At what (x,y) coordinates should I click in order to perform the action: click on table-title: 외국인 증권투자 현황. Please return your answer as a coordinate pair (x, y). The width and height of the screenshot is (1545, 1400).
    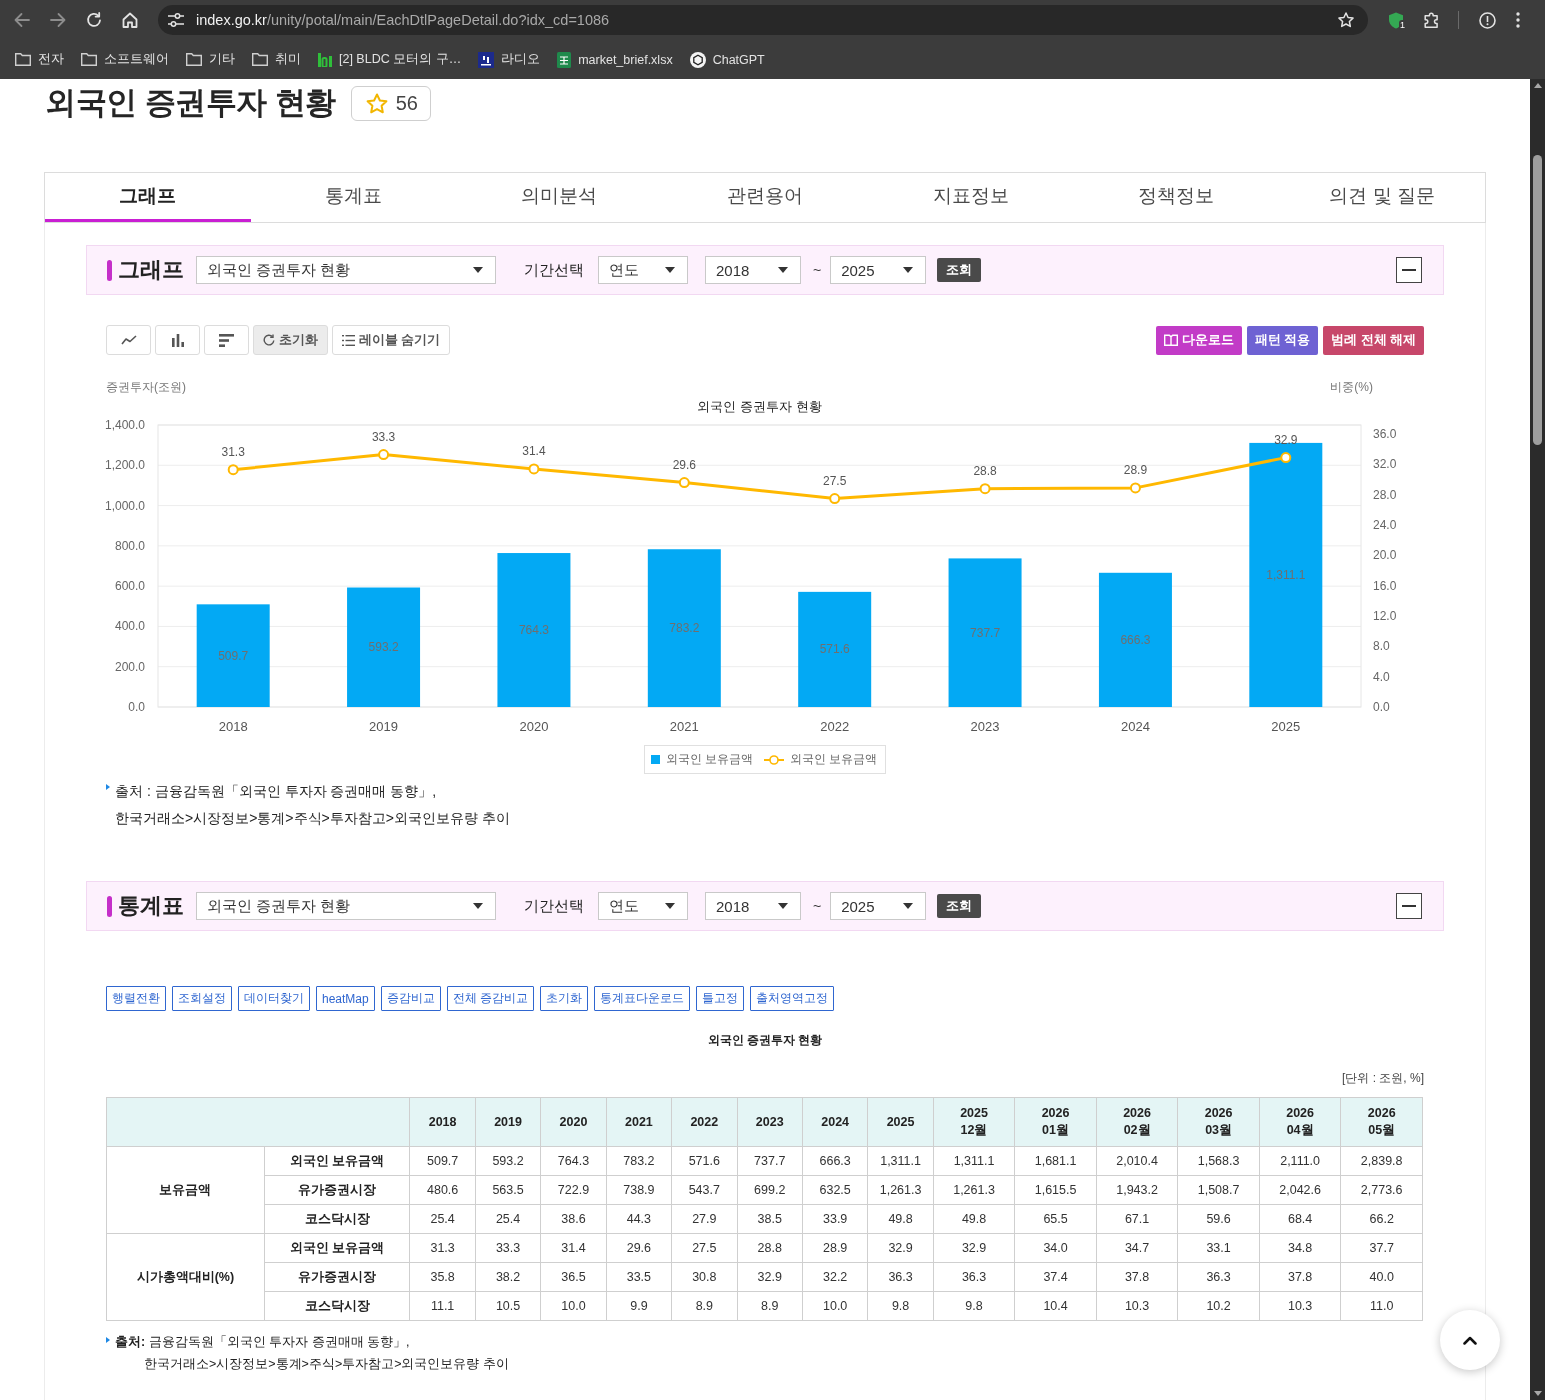
    Looking at the image, I should click on (765, 1040).